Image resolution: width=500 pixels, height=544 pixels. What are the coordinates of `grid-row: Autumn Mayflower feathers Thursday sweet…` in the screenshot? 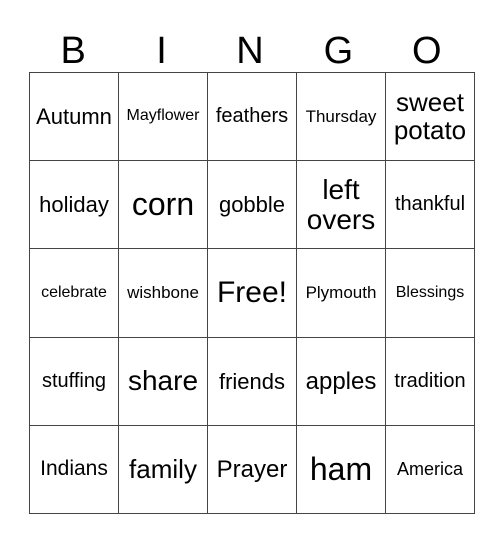 It's located at (252, 116).